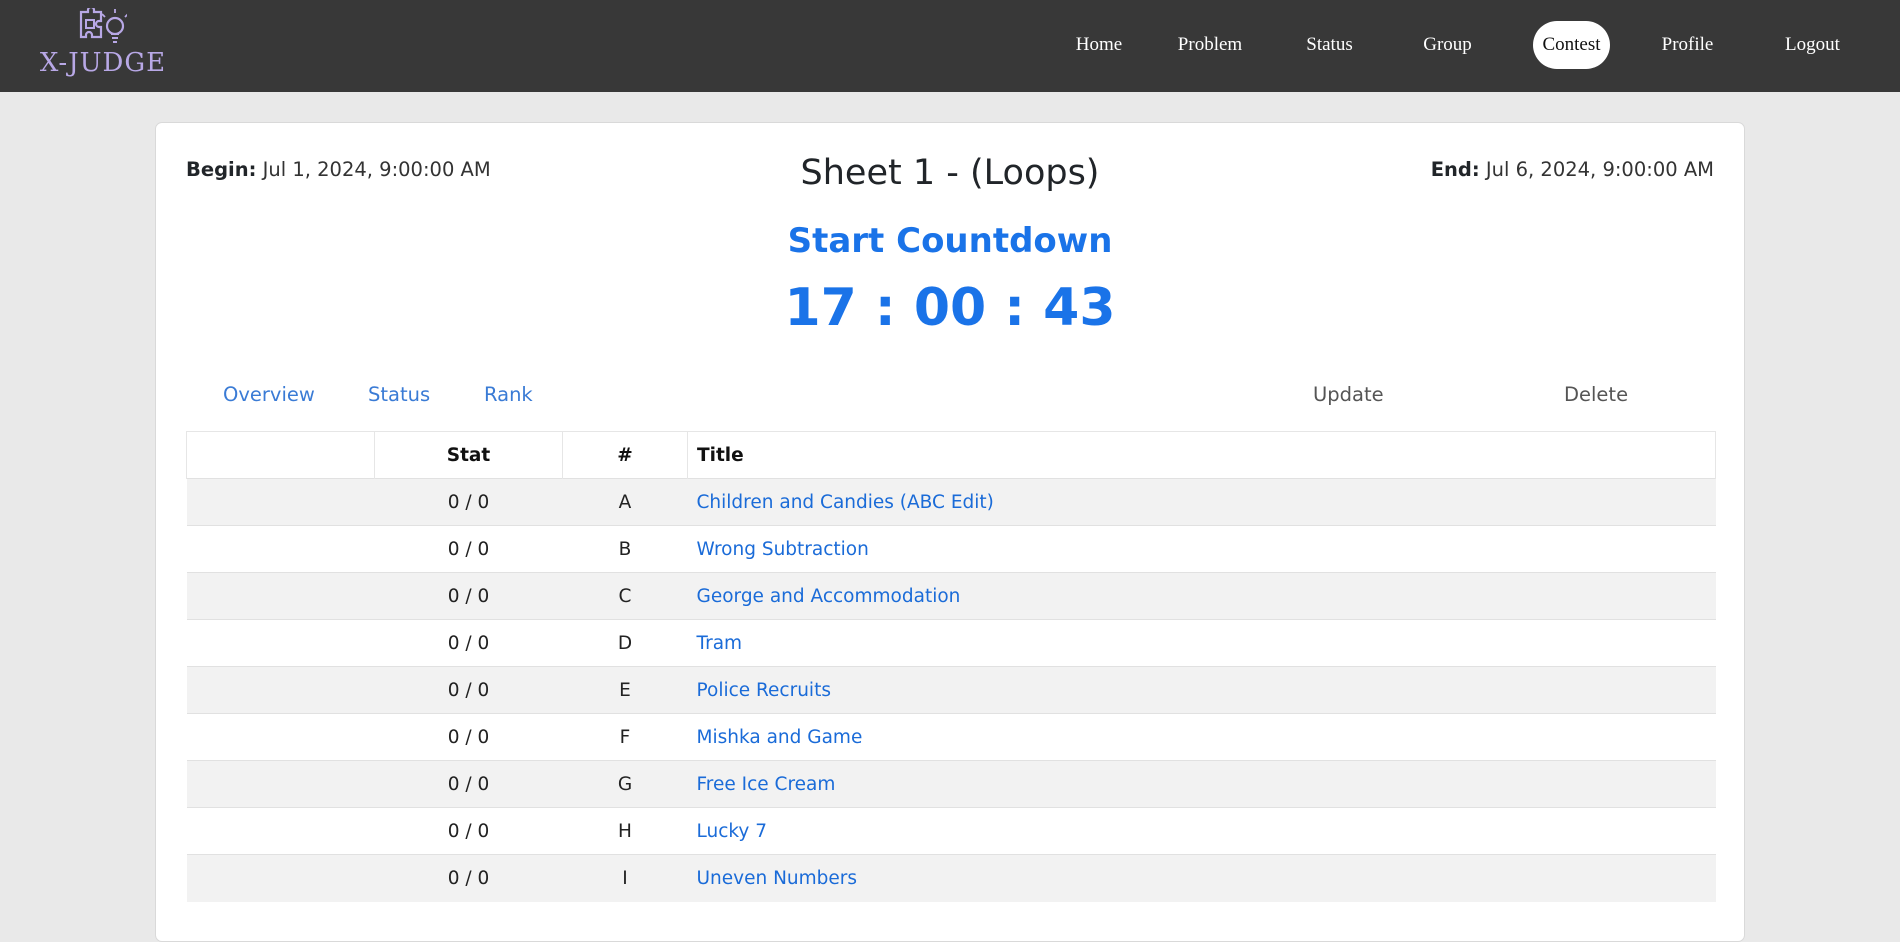  I want to click on row-num: A, so click(625, 502).